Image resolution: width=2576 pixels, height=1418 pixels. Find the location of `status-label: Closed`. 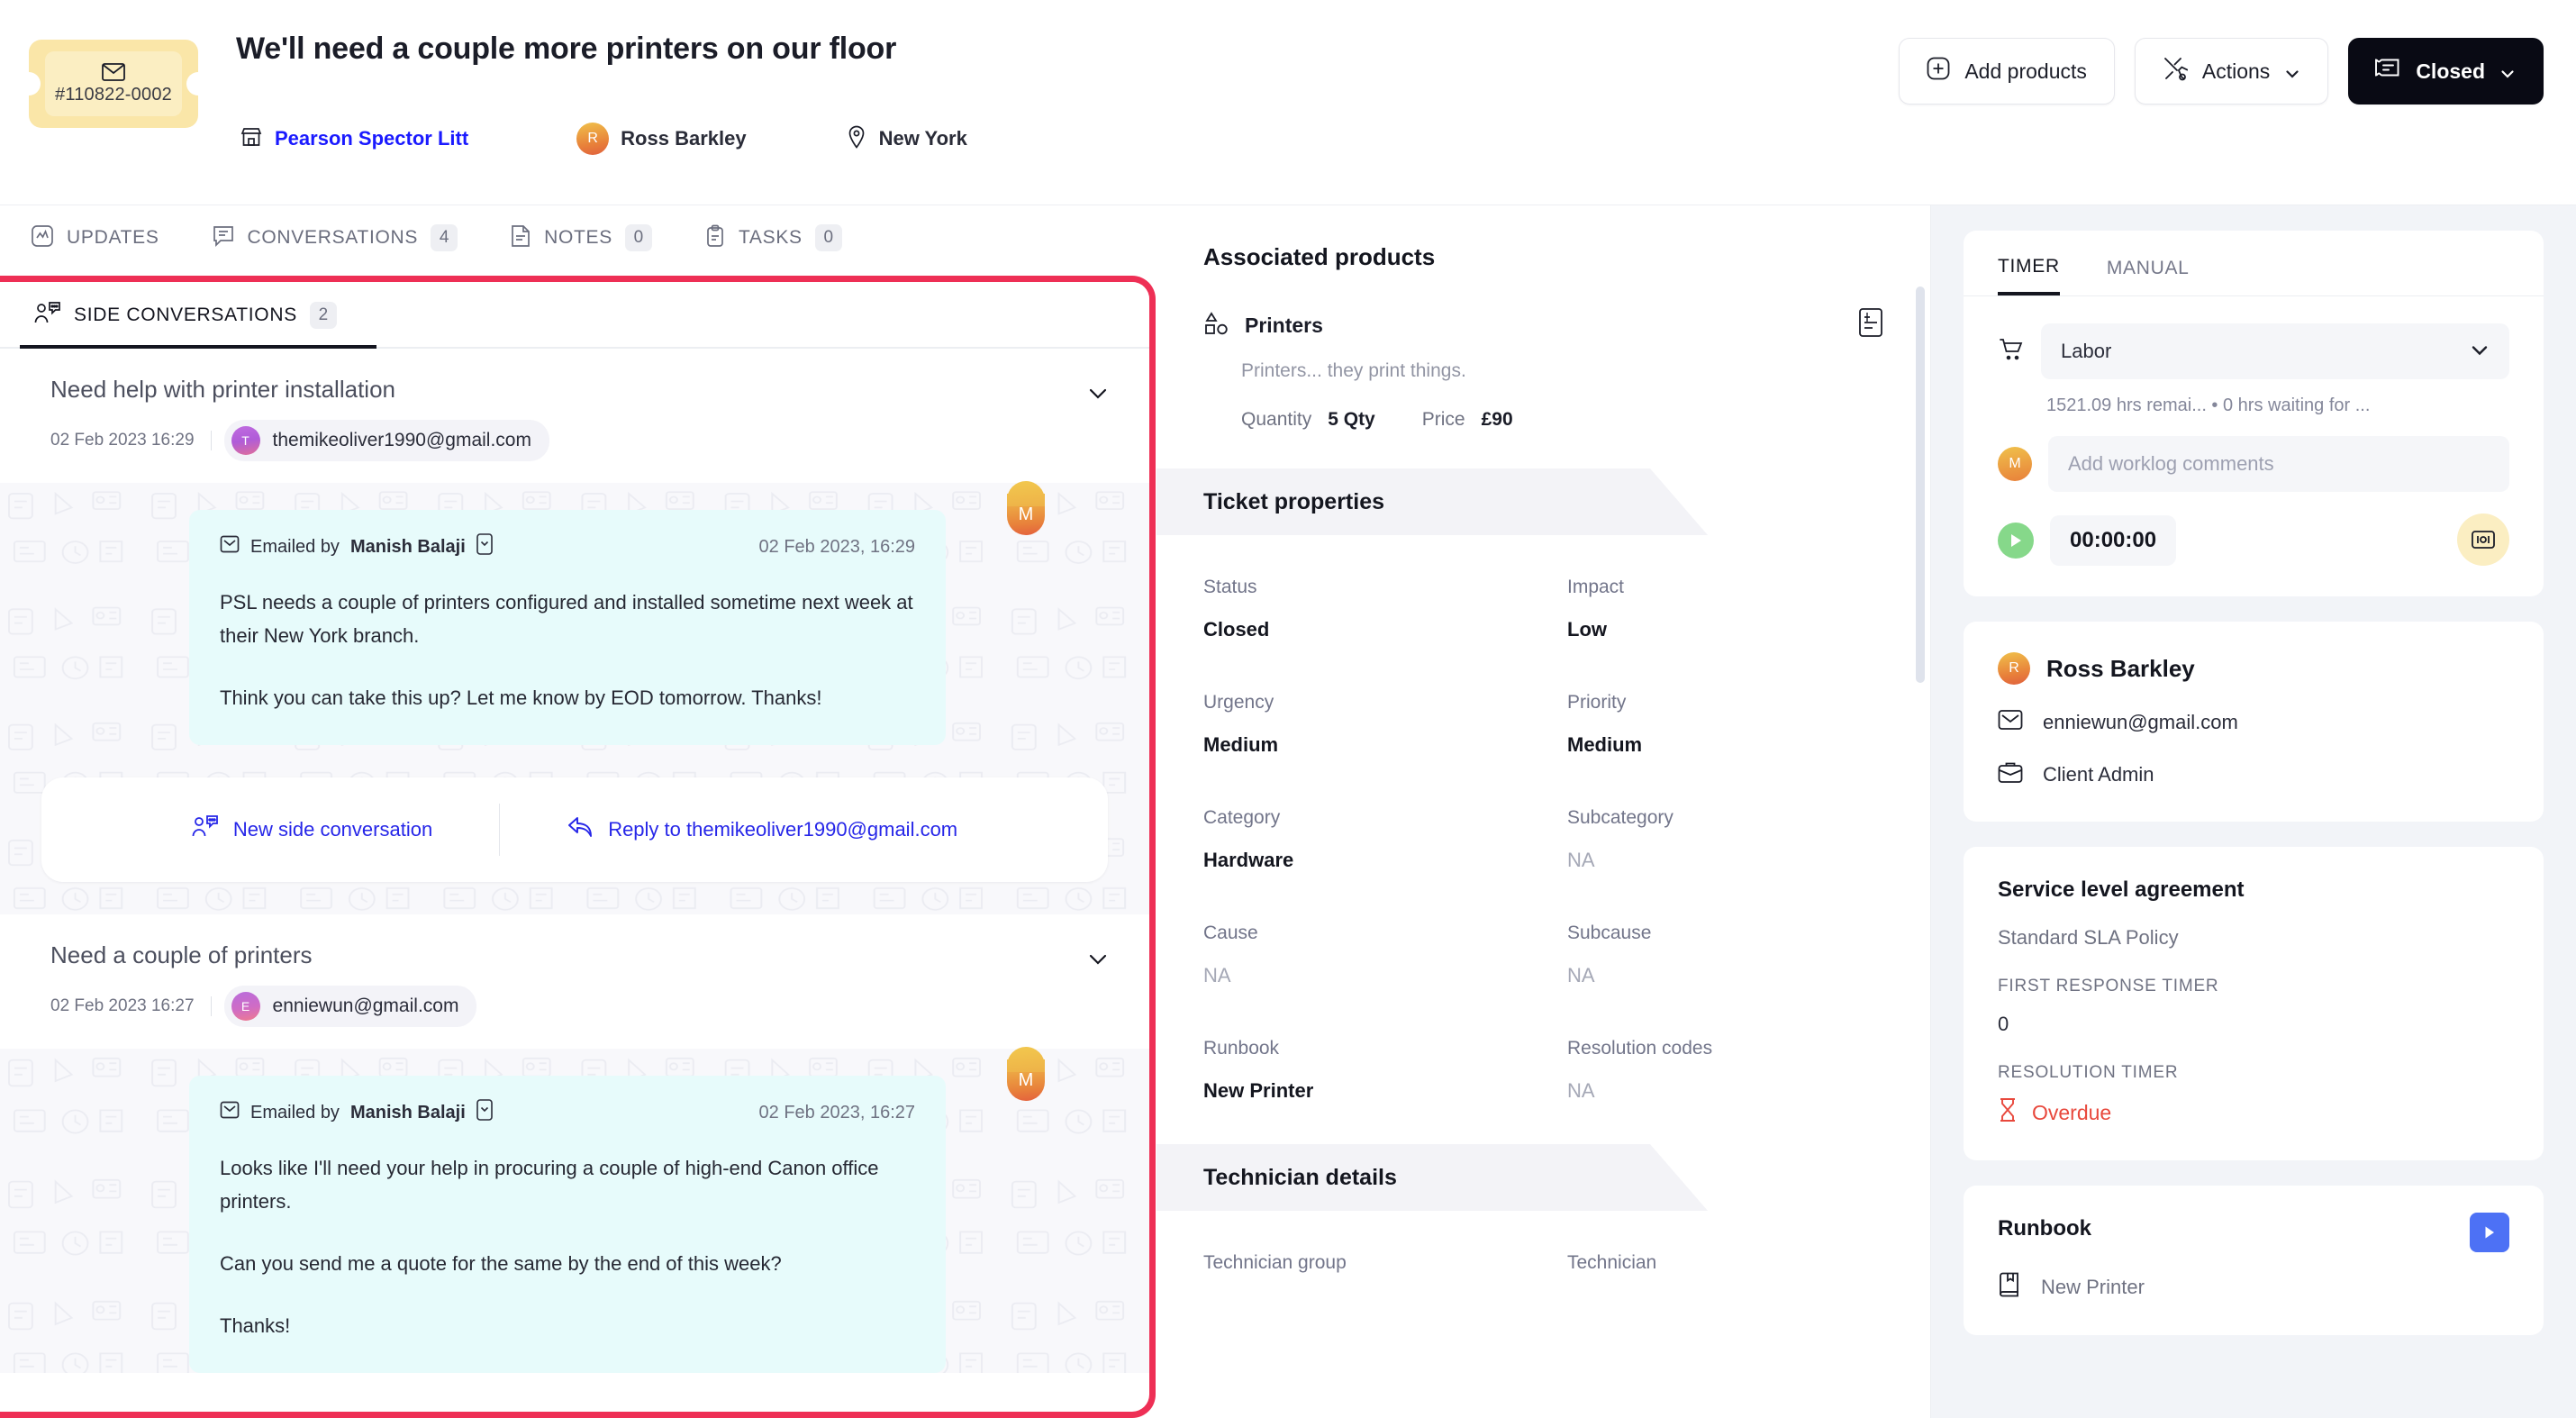

status-label: Closed is located at coordinates (2450, 71).